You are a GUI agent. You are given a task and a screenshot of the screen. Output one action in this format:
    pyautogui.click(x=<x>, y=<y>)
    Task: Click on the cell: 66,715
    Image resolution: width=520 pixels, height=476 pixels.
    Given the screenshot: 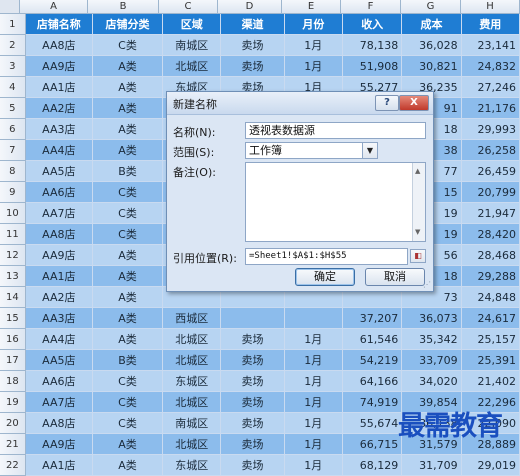 What is the action you would take?
    pyautogui.click(x=372, y=444)
    